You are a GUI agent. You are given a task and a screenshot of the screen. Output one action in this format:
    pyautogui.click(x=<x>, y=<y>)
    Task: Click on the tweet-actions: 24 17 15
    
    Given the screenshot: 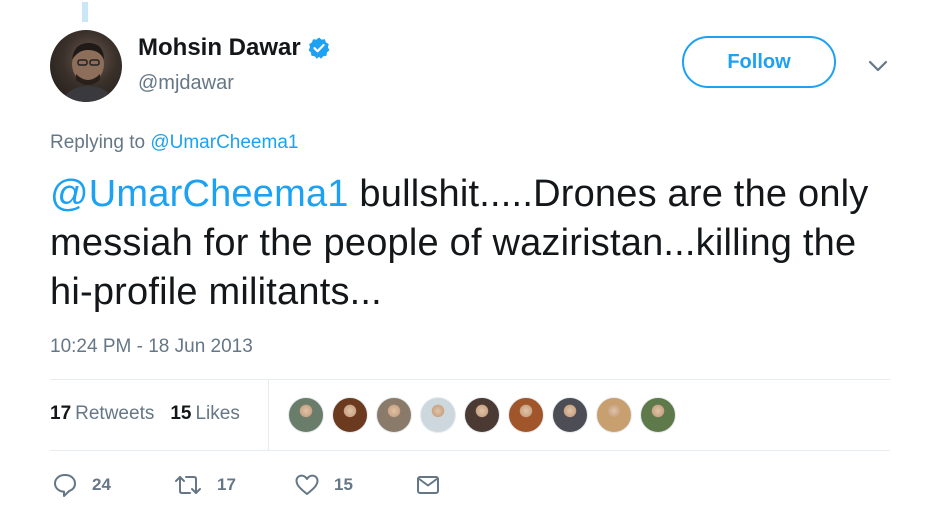 What is the action you would take?
    pyautogui.click(x=246, y=485)
    